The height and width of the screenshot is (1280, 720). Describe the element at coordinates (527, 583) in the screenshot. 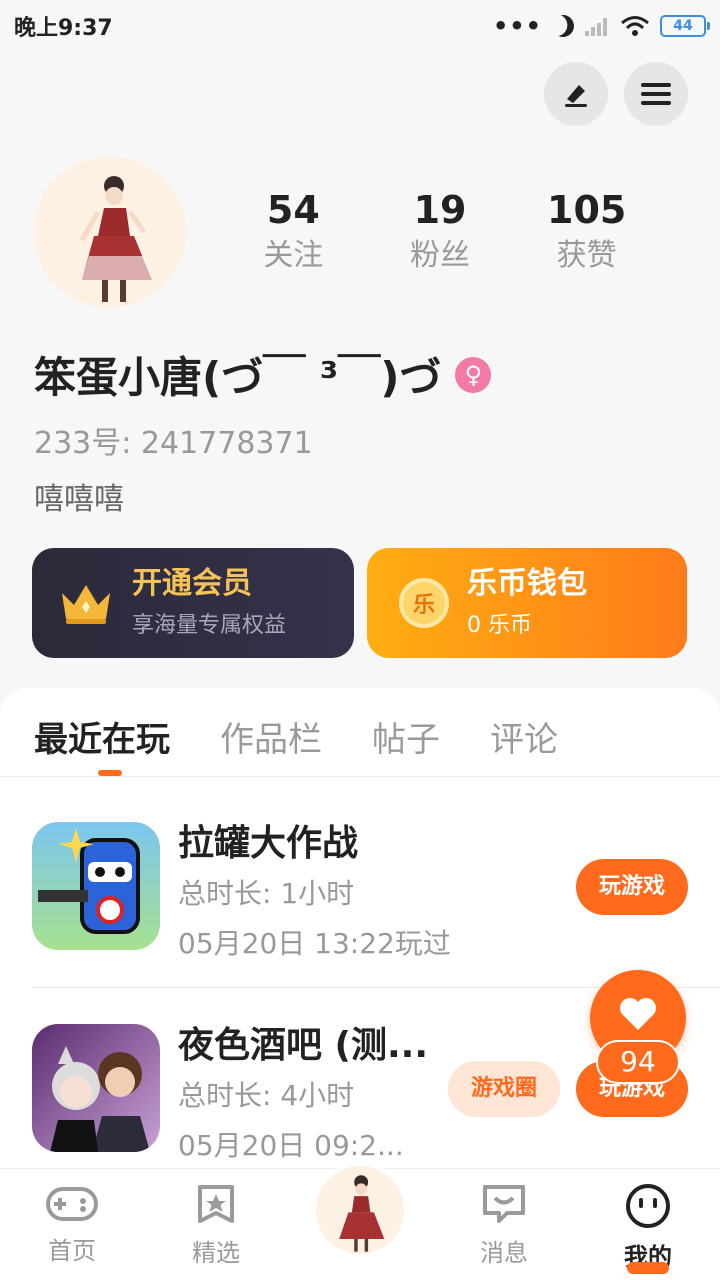

I see `wallet-card-title: 乐币钱包` at that location.